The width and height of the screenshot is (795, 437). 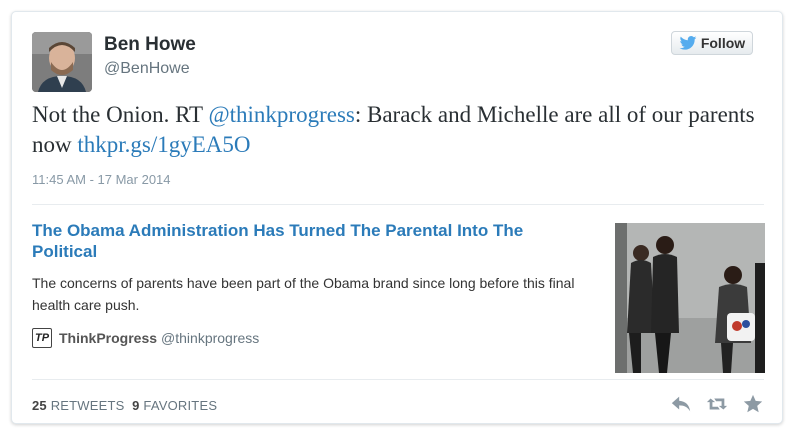 What do you see at coordinates (281, 114) in the screenshot?
I see `mention-link: @thinkprogress` at bounding box center [281, 114].